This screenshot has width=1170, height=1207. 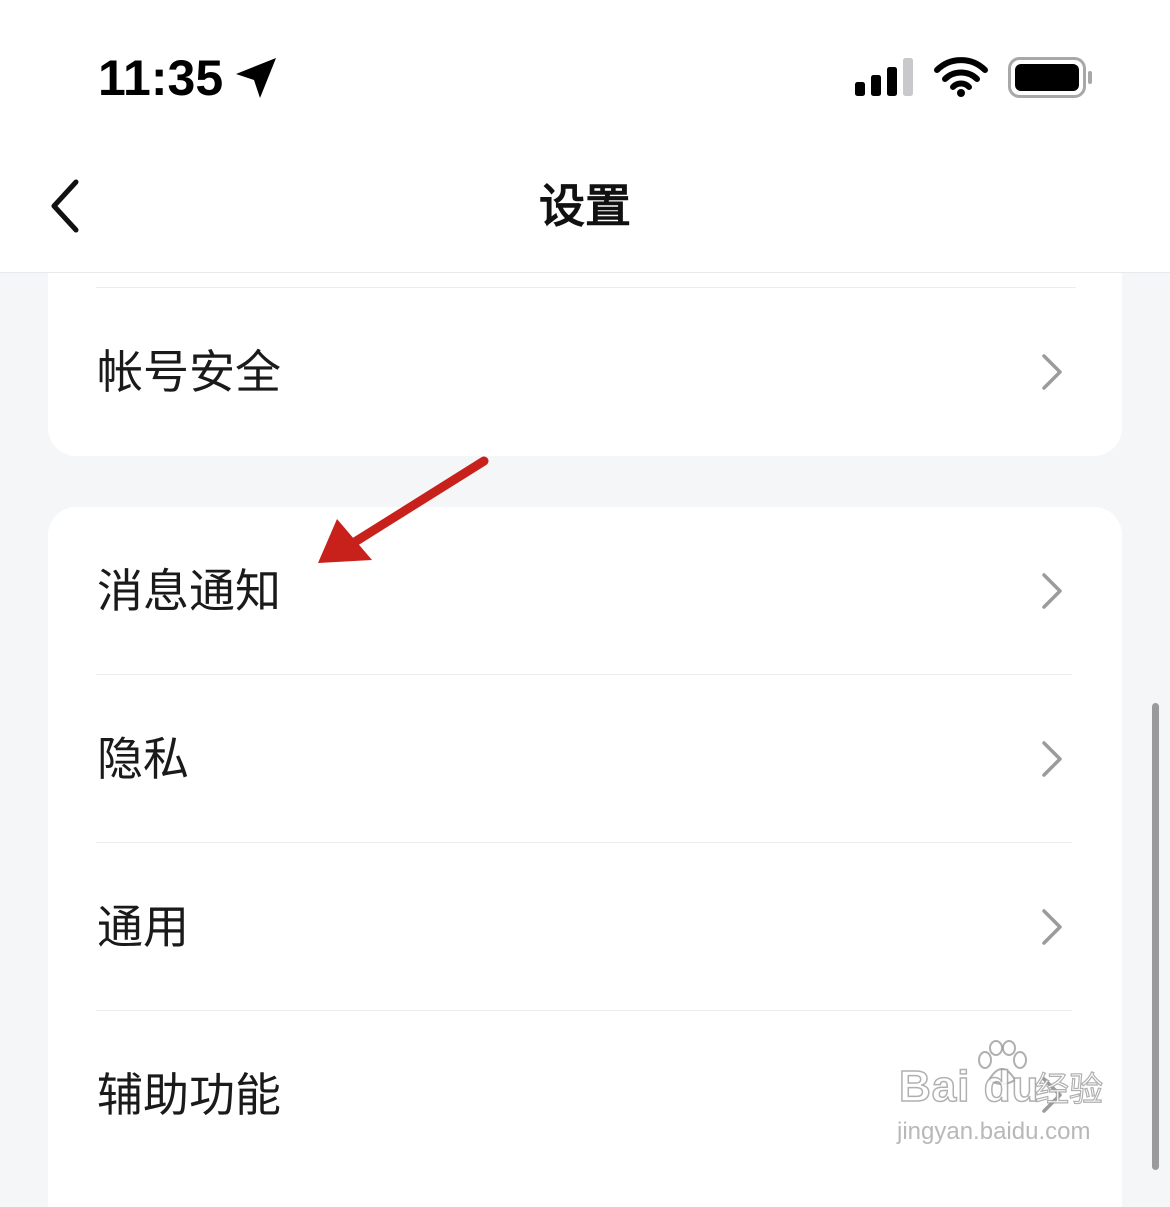 What do you see at coordinates (585, 1095) in the screenshot?
I see `settings-item-accessibility: 辅助功能` at bounding box center [585, 1095].